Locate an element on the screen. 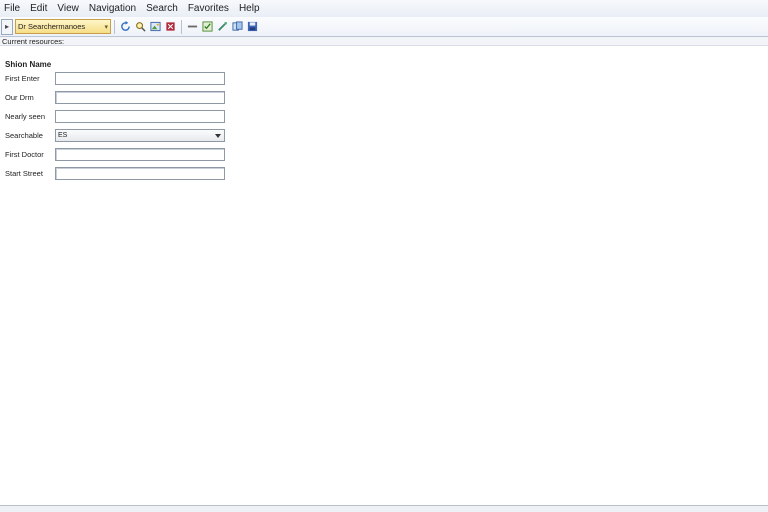  field-label: Searchable is located at coordinates (24, 135).